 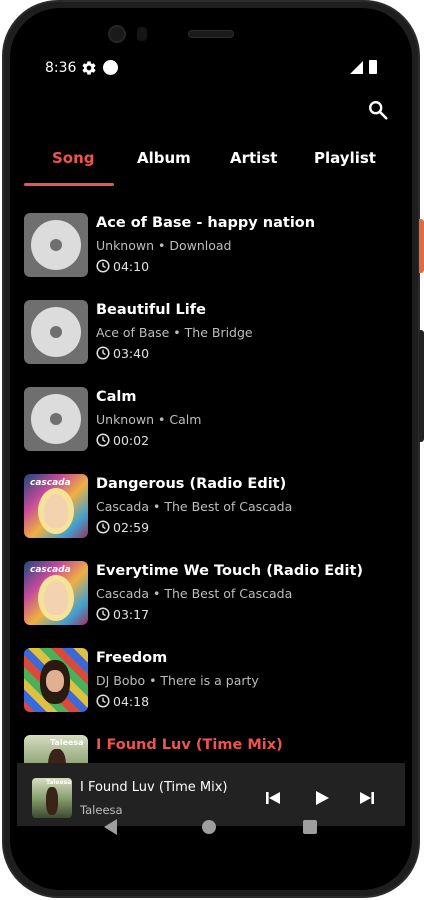 I want to click on song-subtitle: DJ Bobo • There is a party, so click(x=177, y=680).